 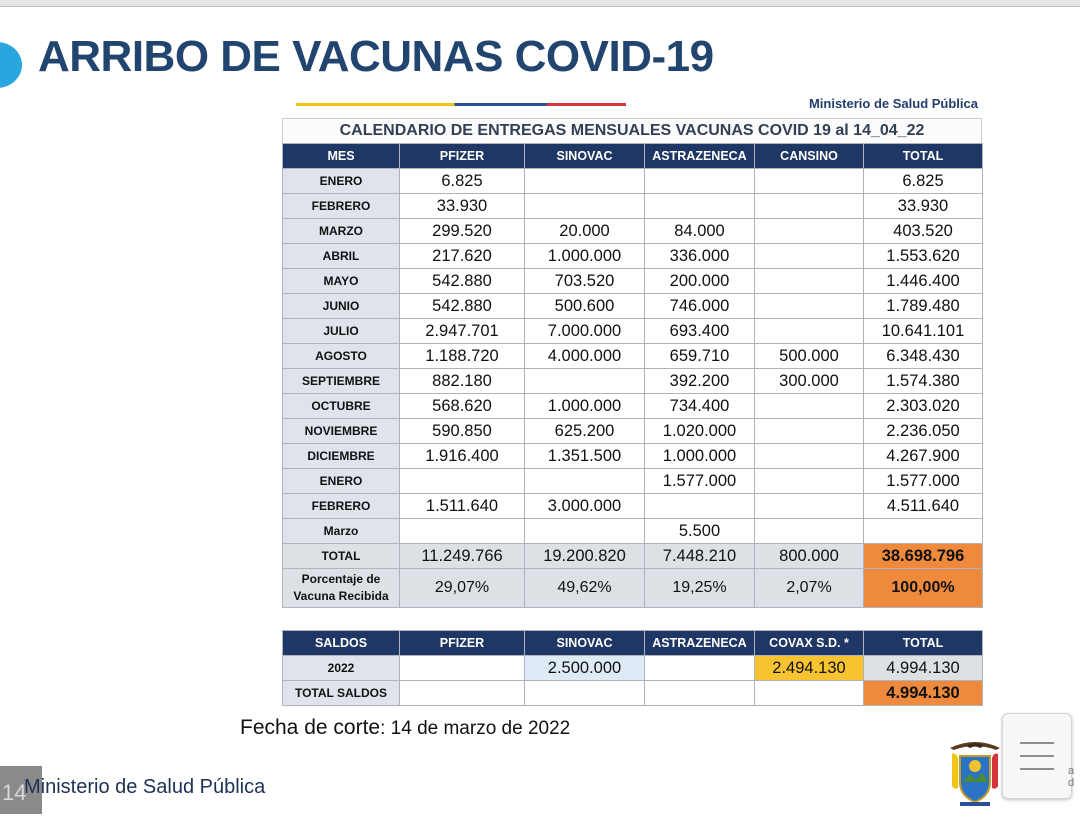 What do you see at coordinates (699, 643) in the screenshot?
I see `saldos-header: ASTRAZENECA` at bounding box center [699, 643].